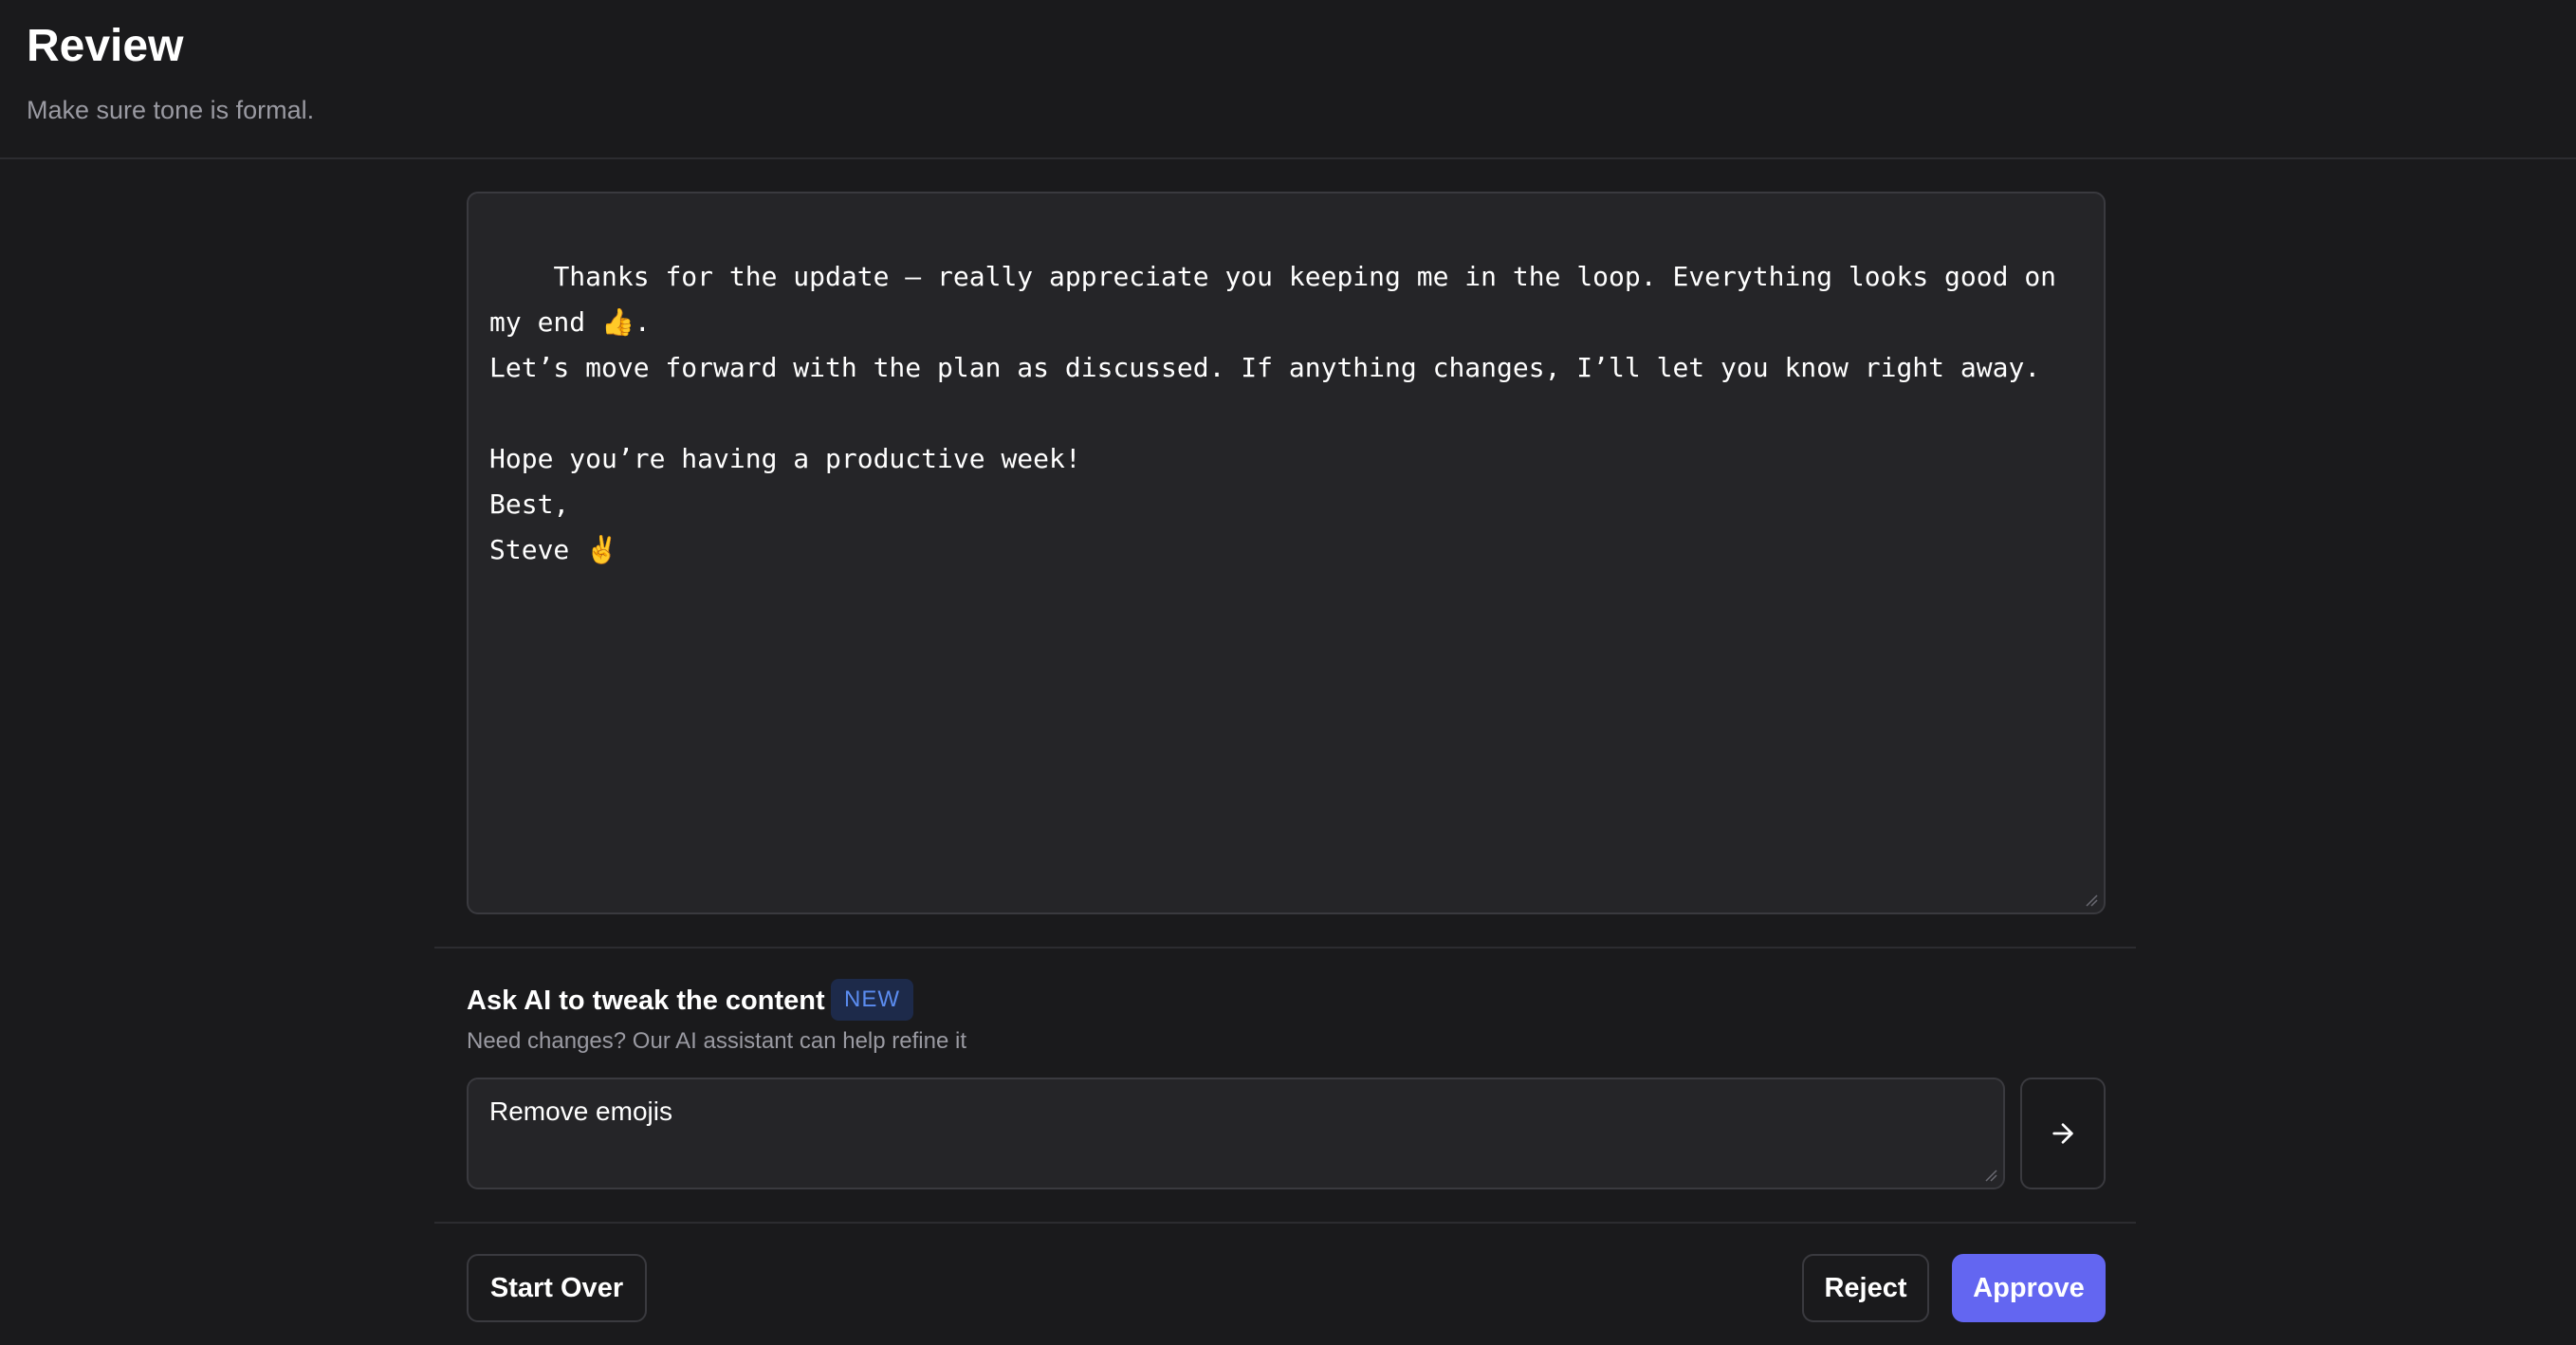 This screenshot has width=2576, height=1345. Describe the element at coordinates (872, 1000) in the screenshot. I see `new-badge: NEW` at that location.